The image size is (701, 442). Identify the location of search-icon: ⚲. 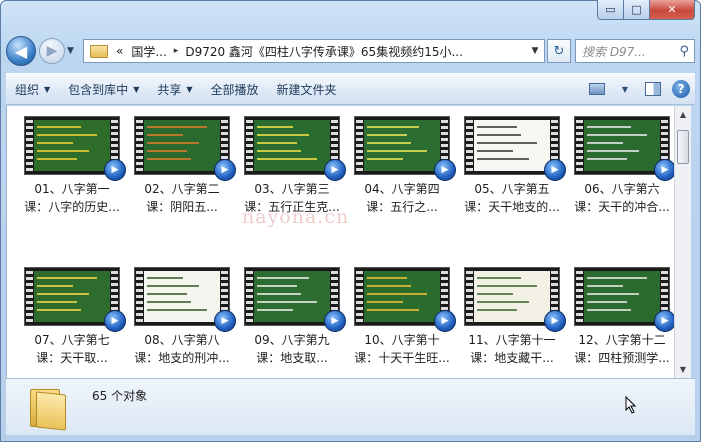
(684, 51).